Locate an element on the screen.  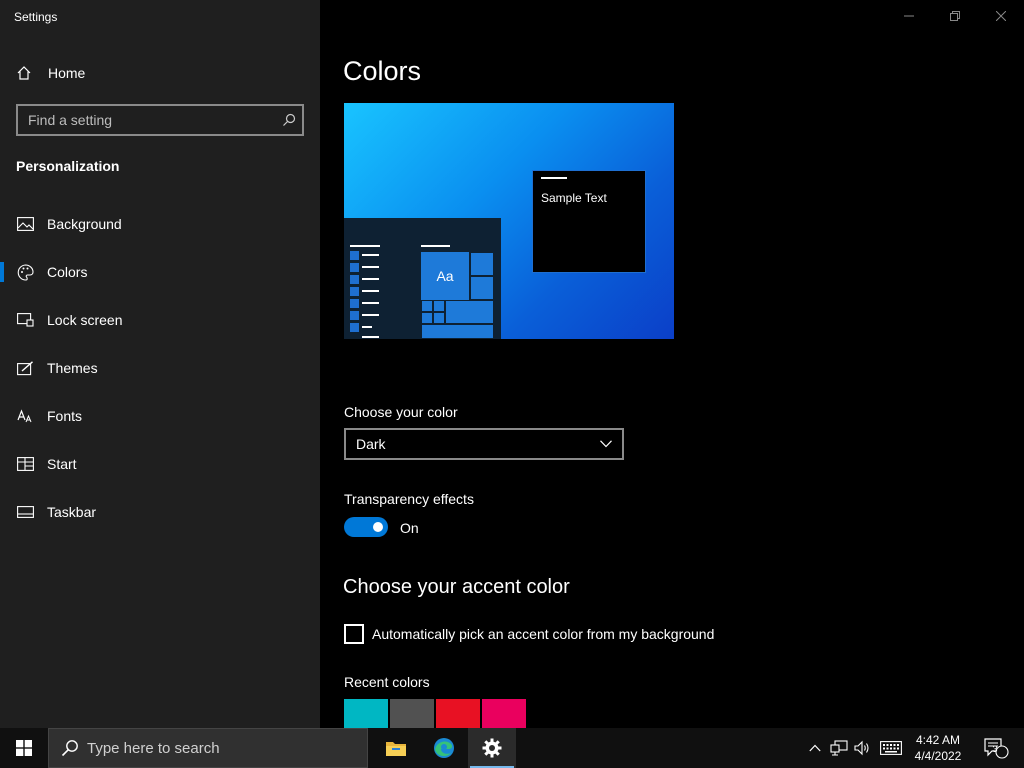
settings-search-input is located at coordinates (147, 120).